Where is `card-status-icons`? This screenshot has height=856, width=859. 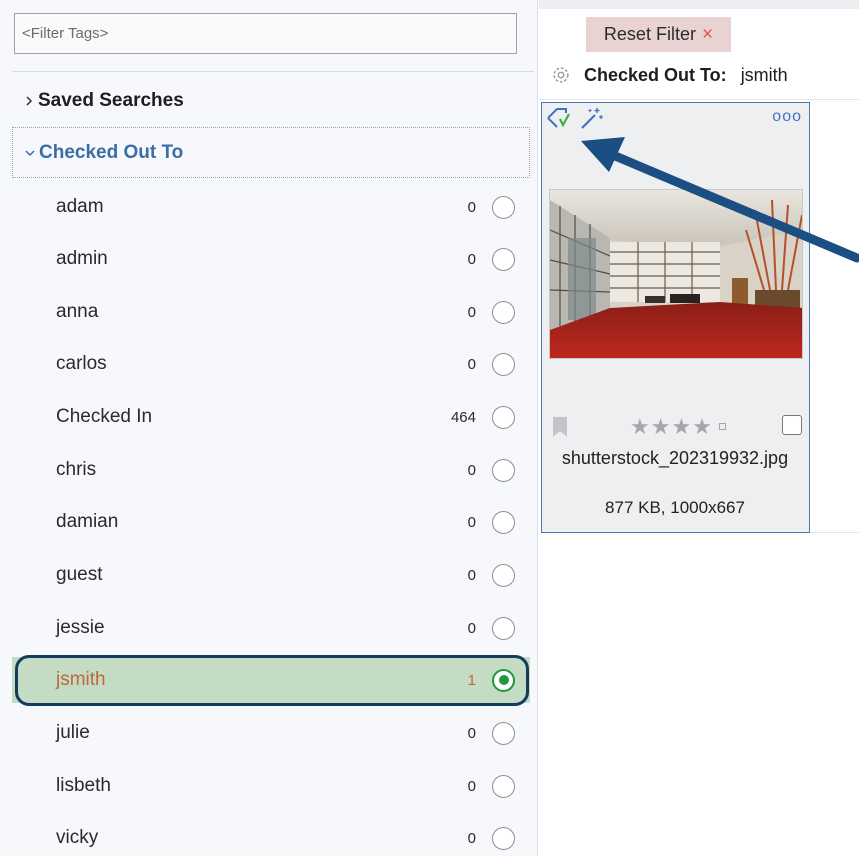 card-status-icons is located at coordinates (575, 118).